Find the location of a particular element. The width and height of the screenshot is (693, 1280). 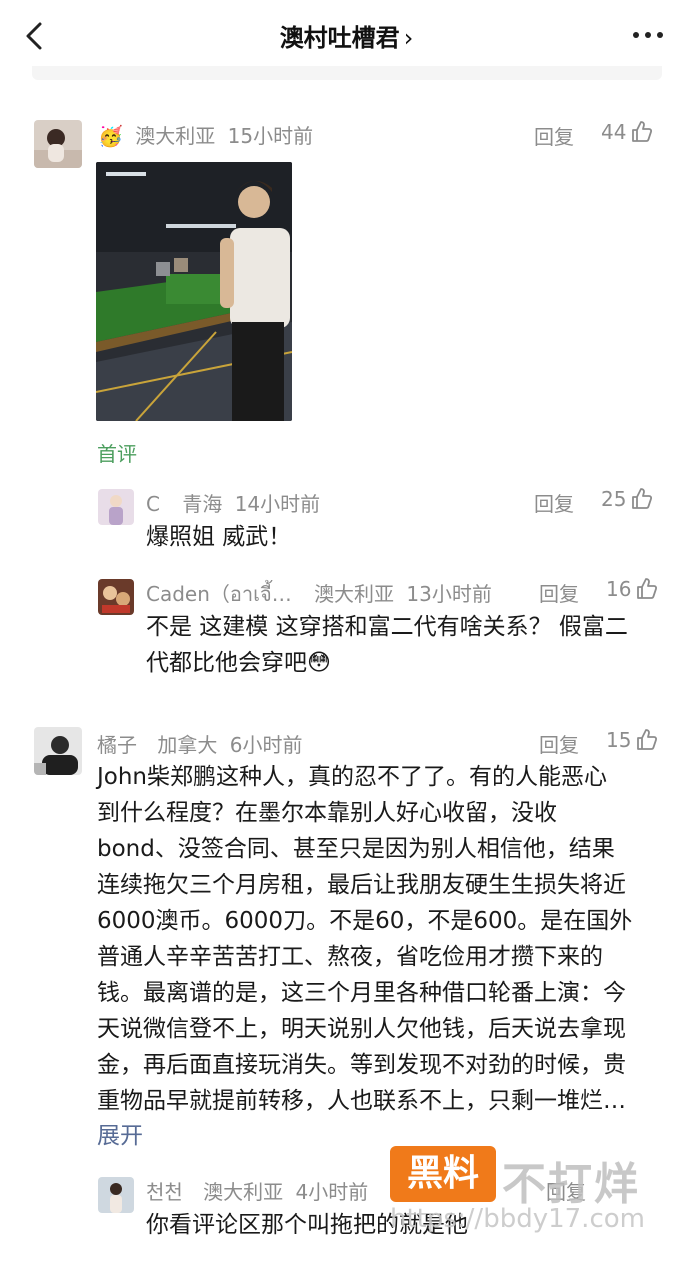

like-button: 25 is located at coordinates (627, 499).